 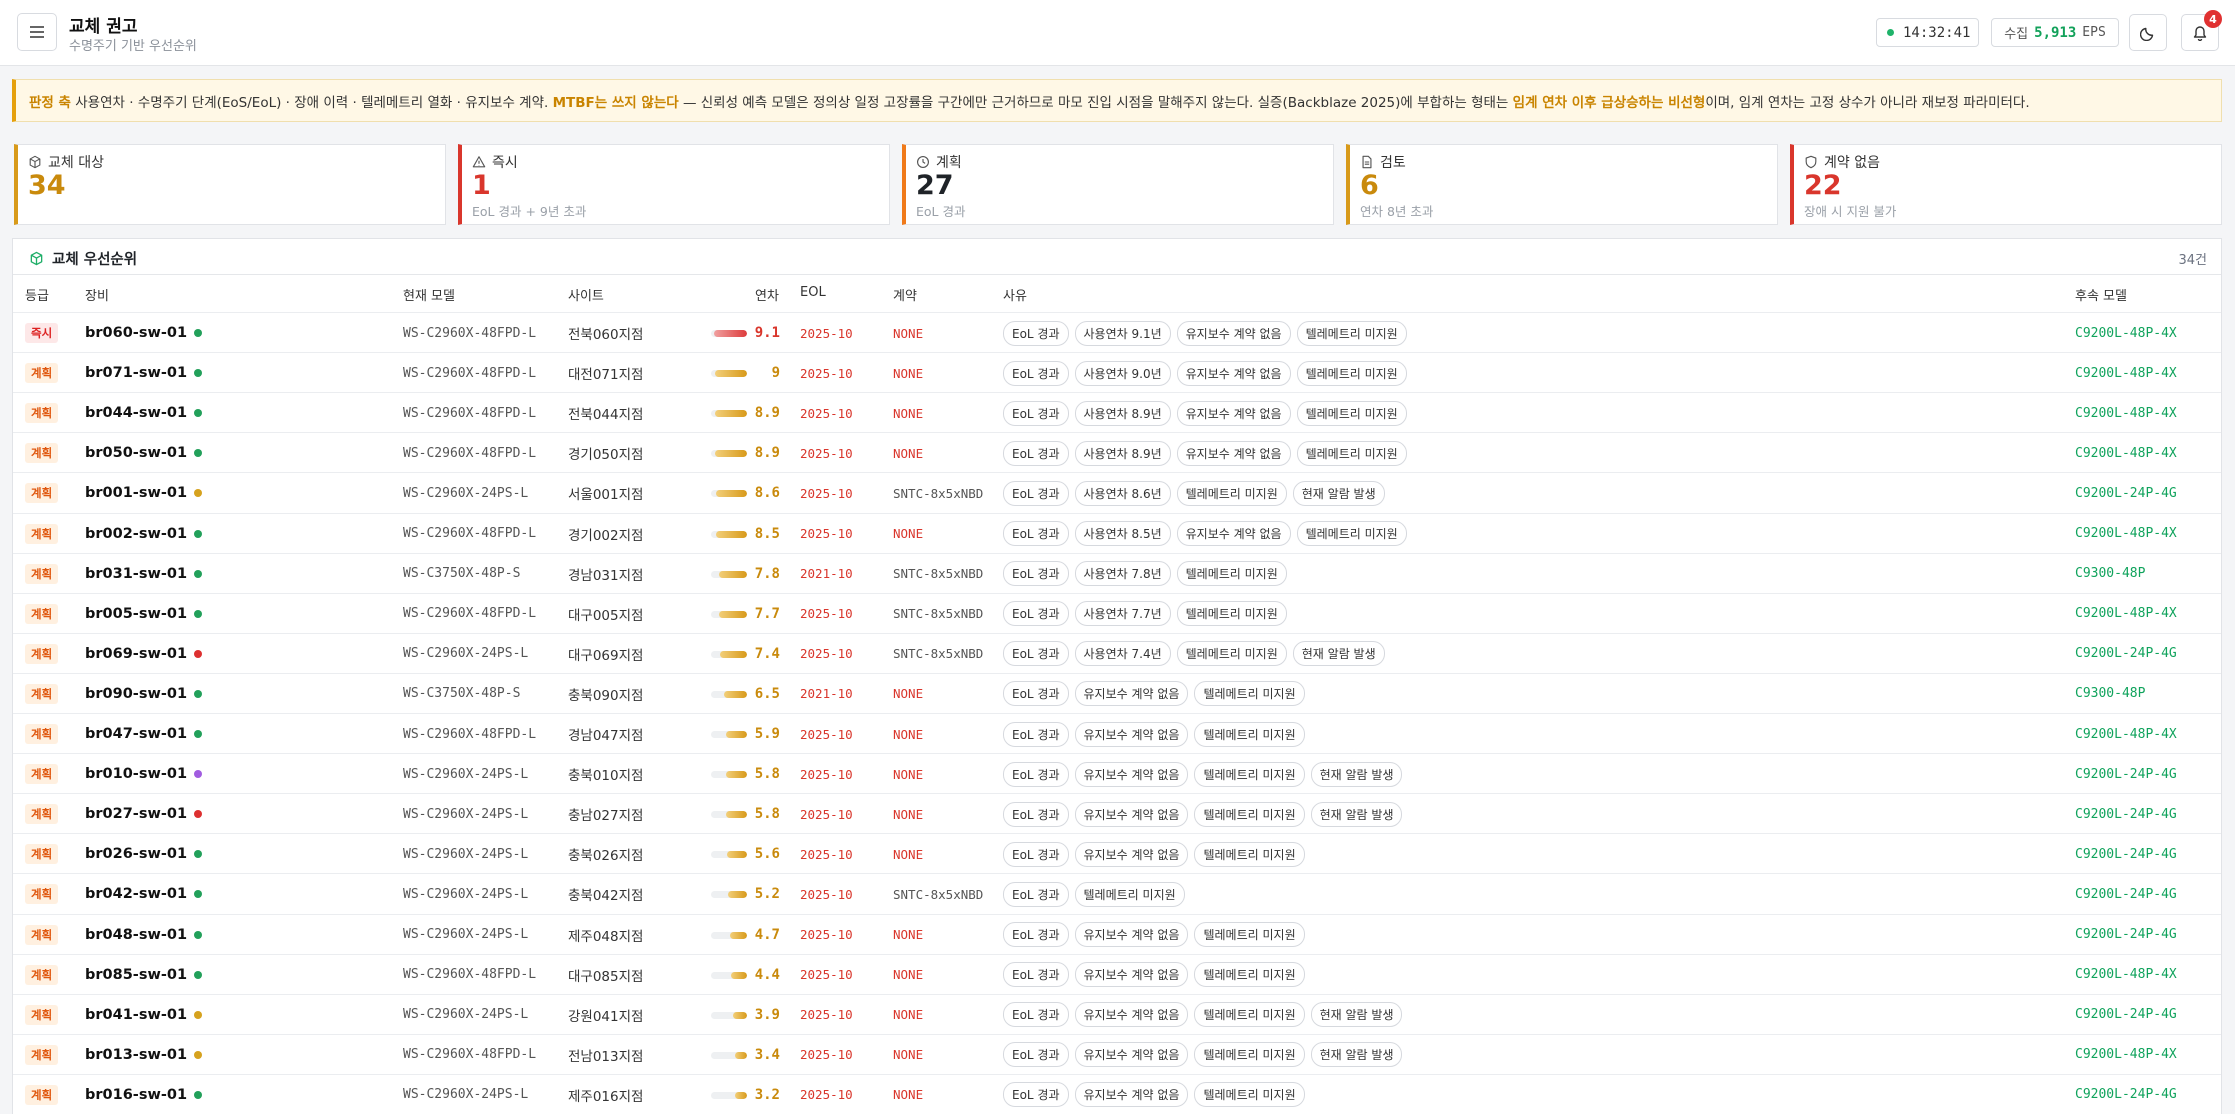 What do you see at coordinates (2148, 32) in the screenshot?
I see `theme-toggle-button` at bounding box center [2148, 32].